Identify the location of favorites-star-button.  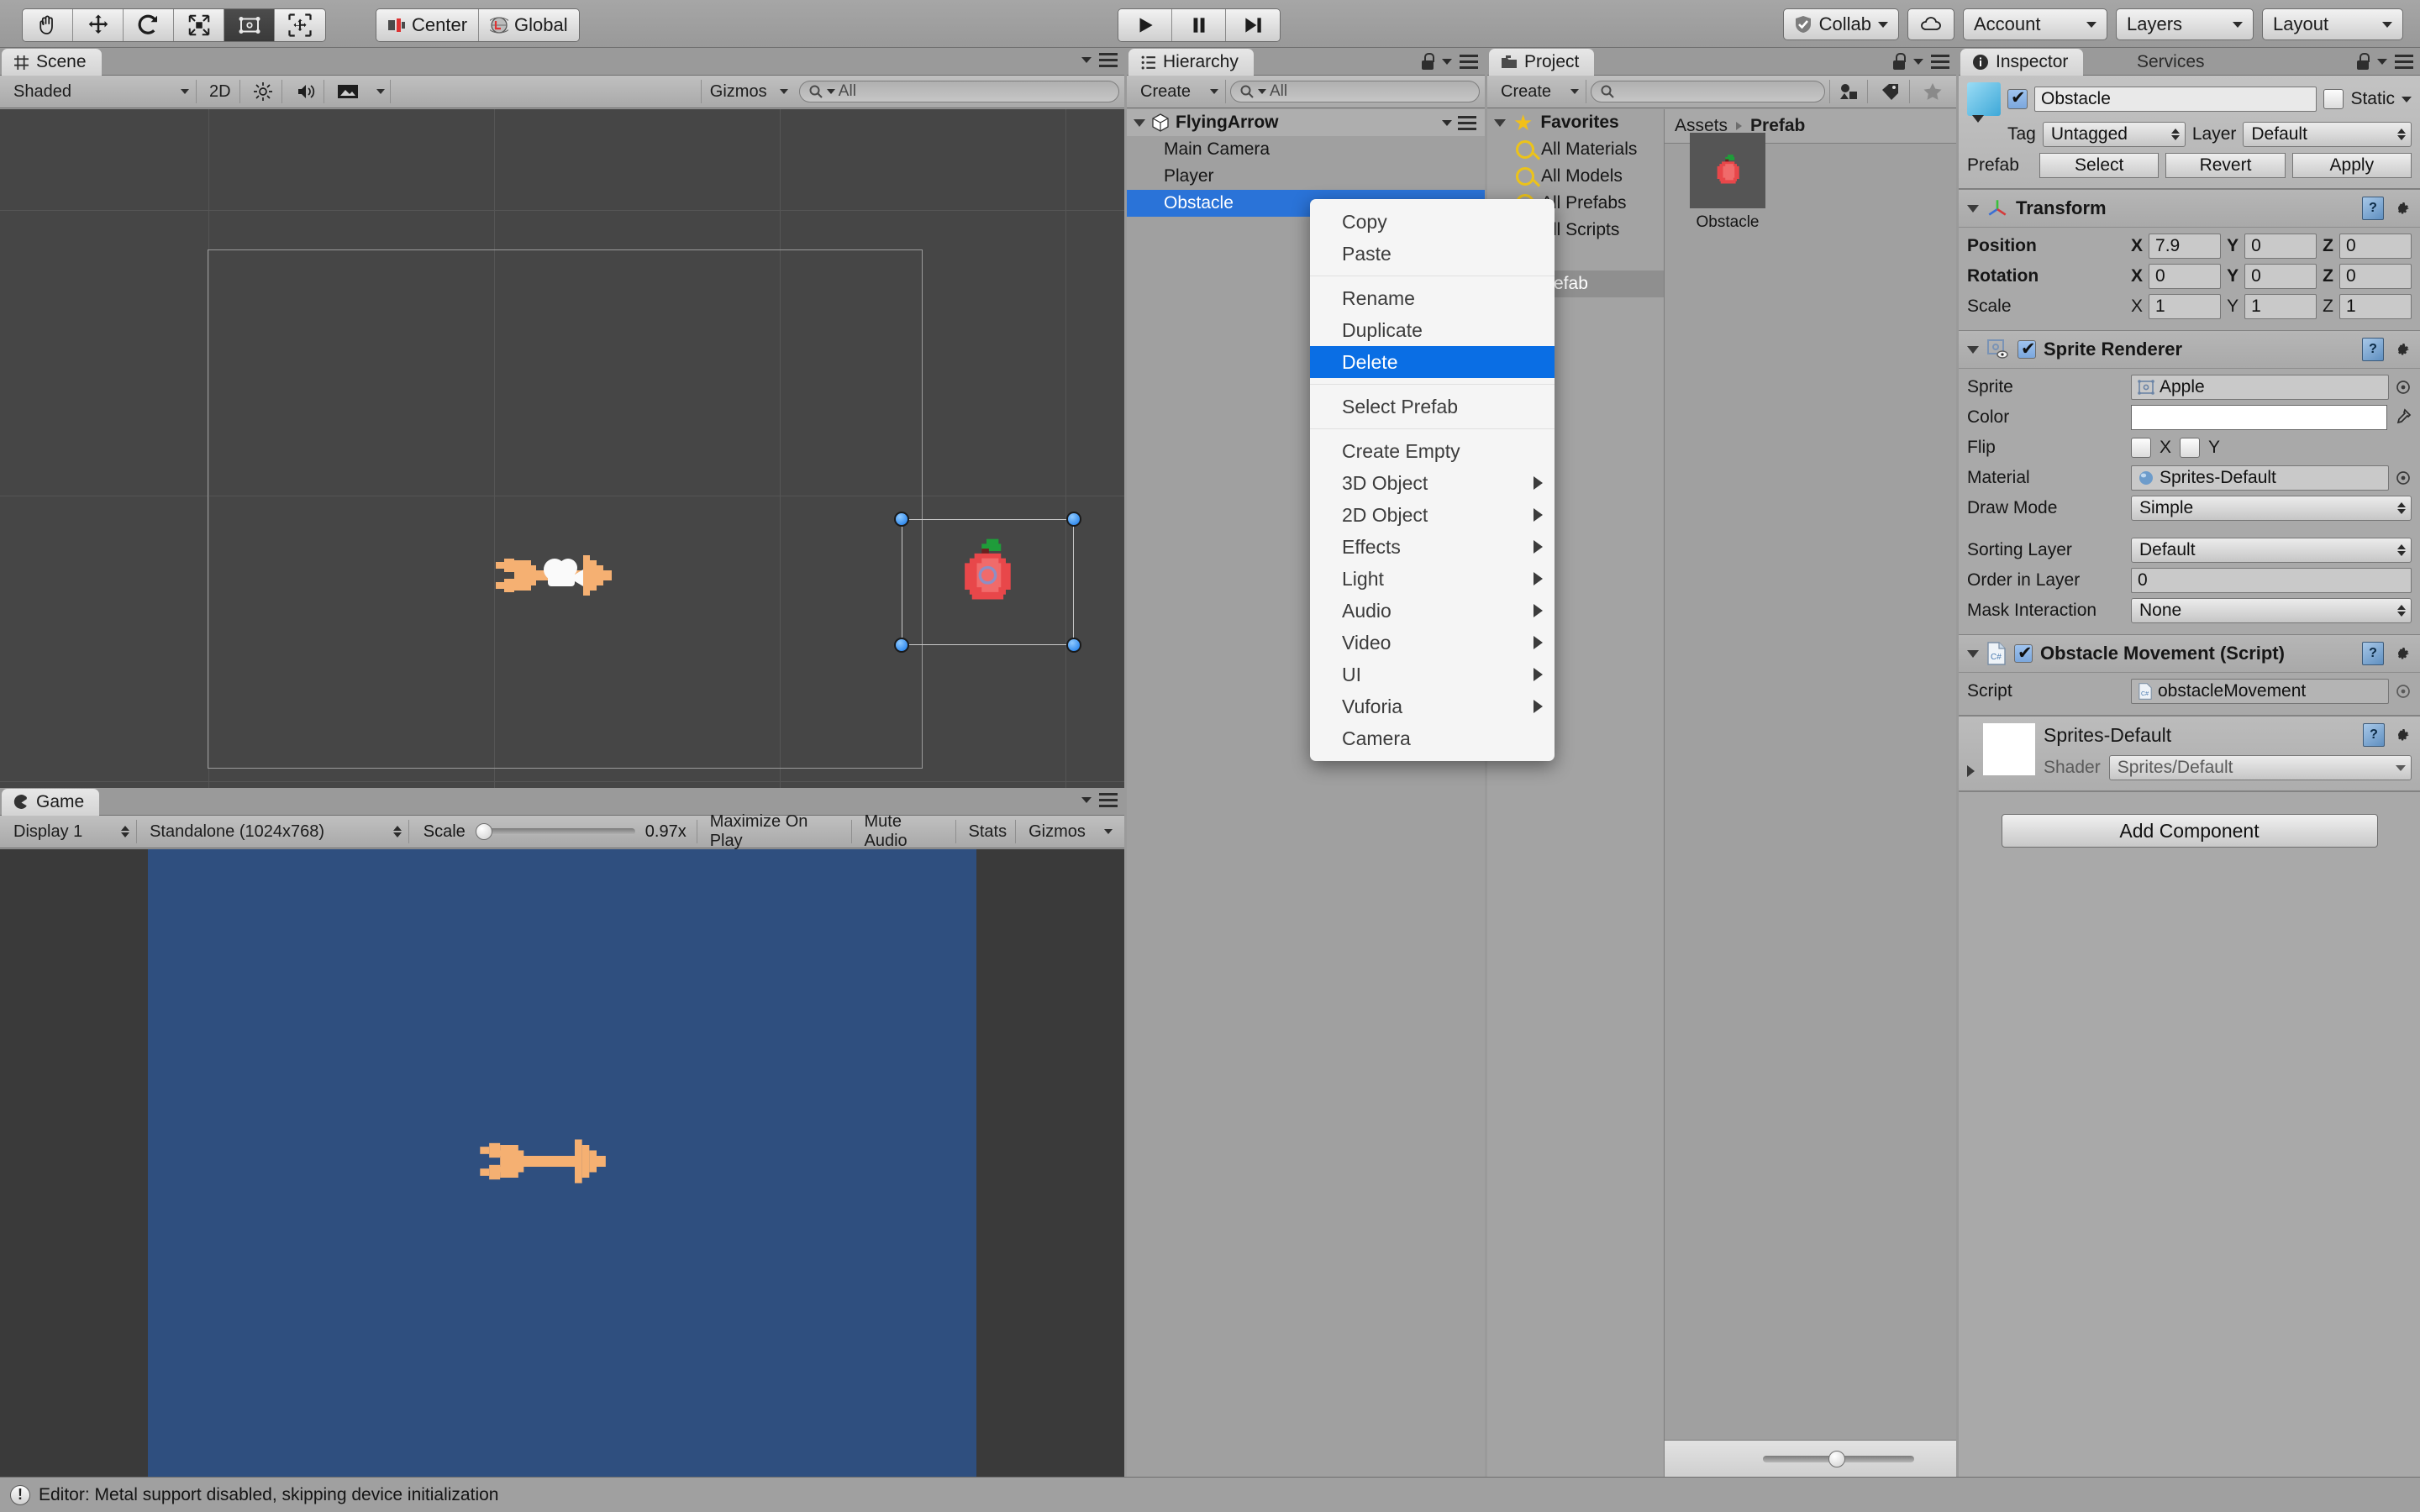
(1932, 91).